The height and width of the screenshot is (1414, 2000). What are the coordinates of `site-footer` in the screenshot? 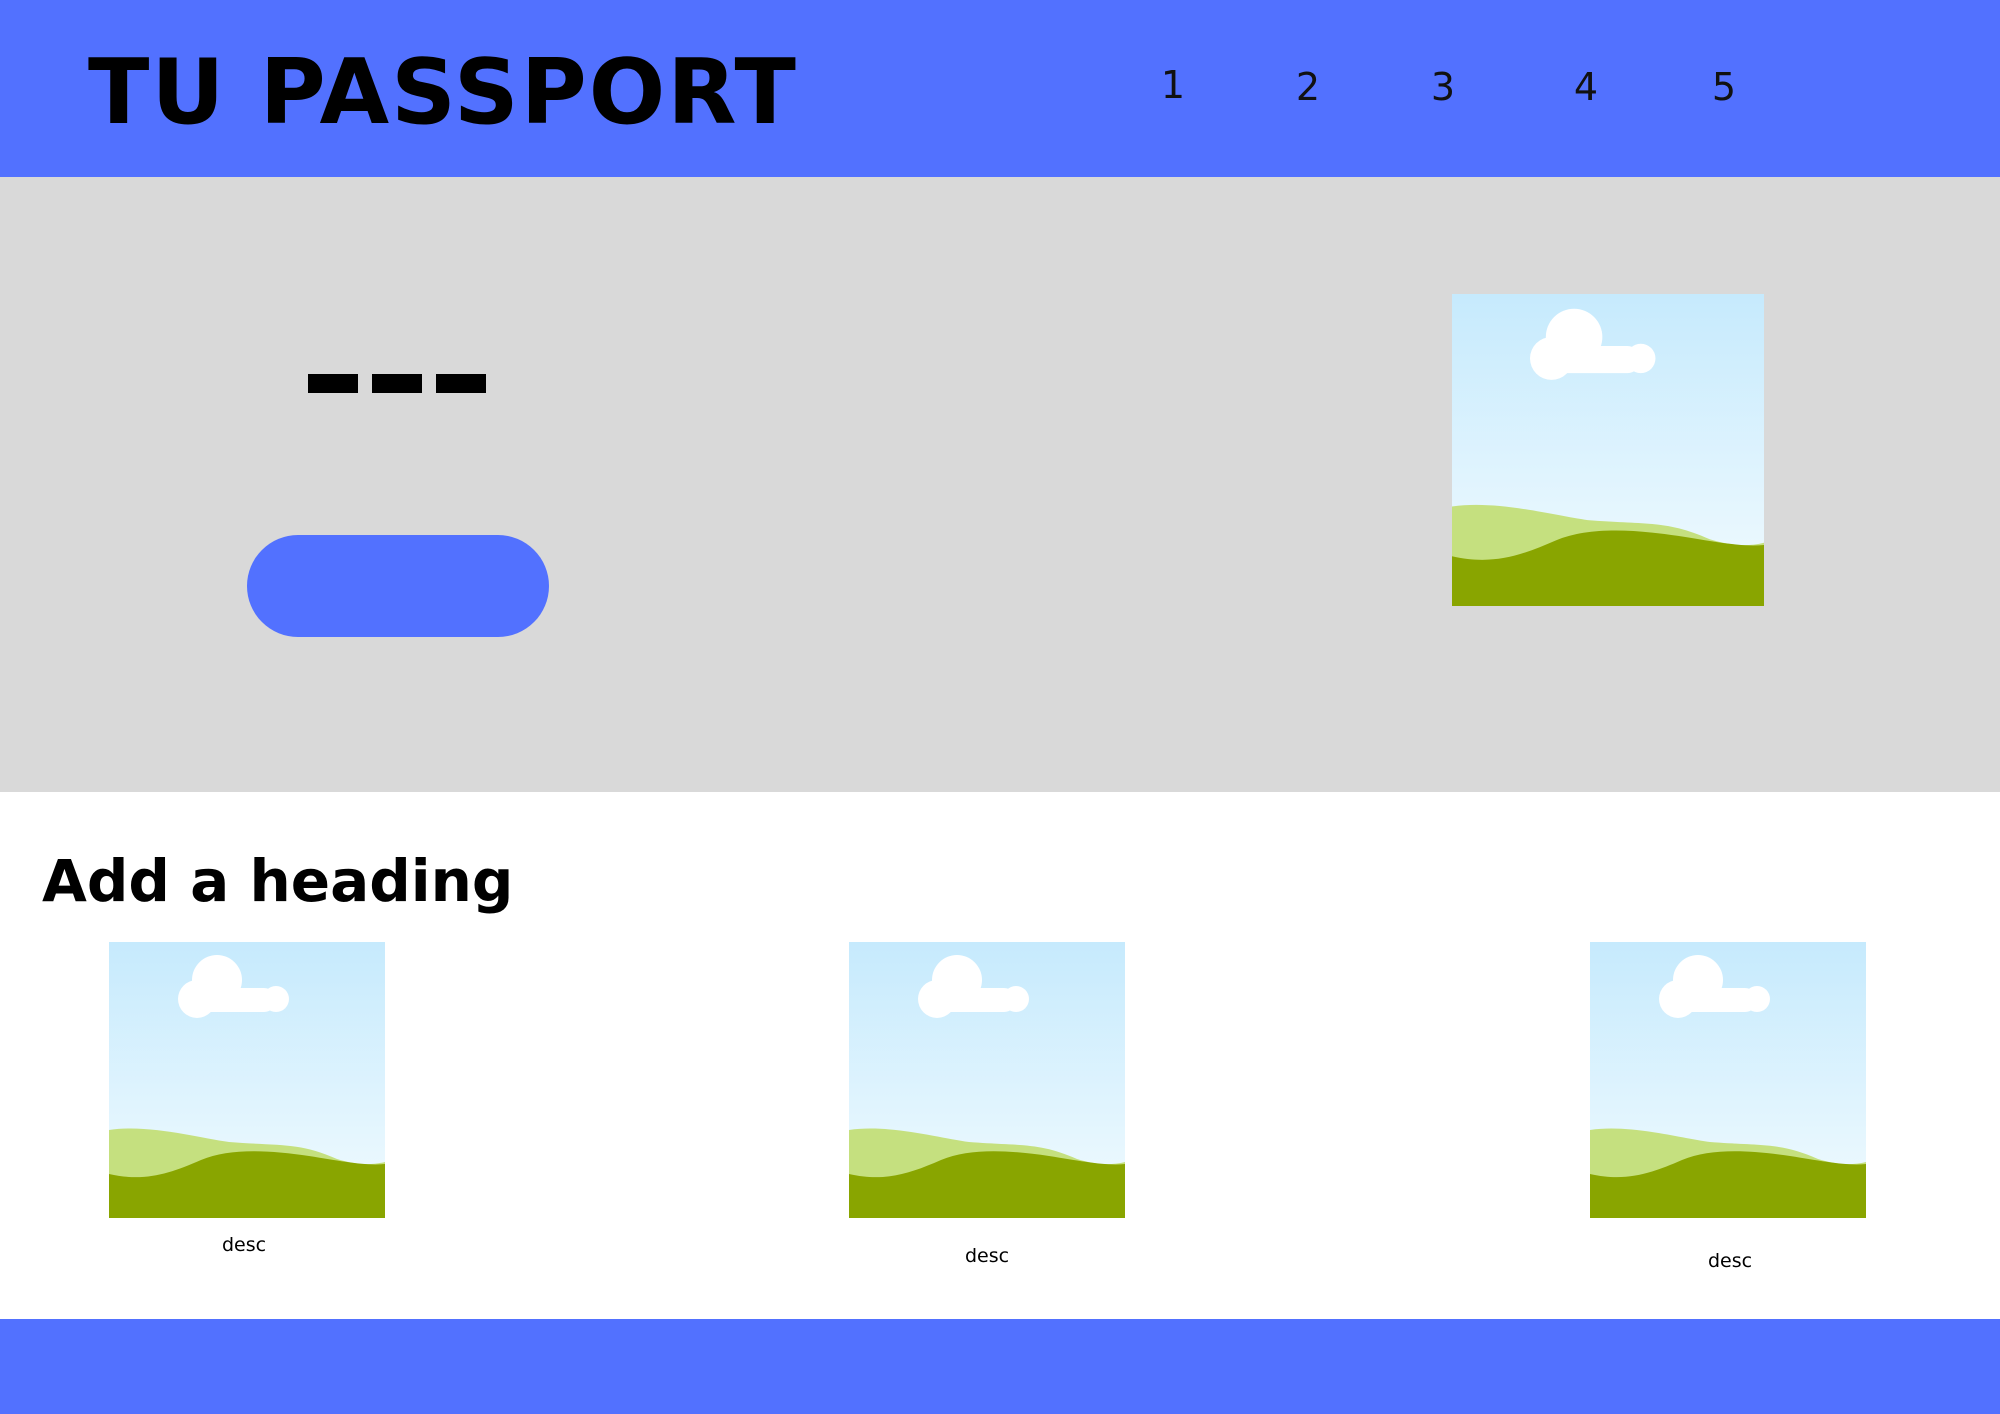 It's located at (1000, 1366).